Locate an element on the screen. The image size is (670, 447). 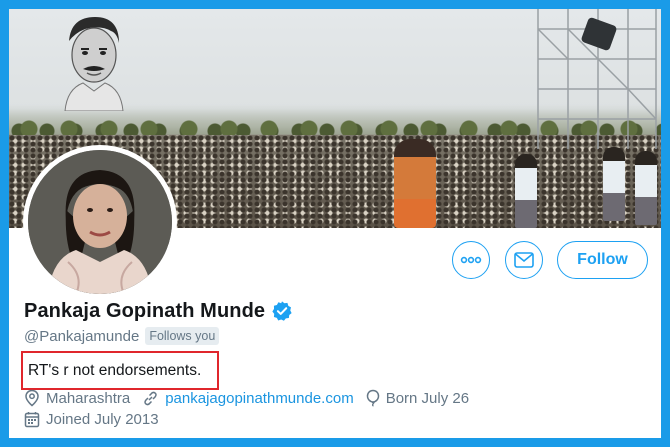
location-pin-icon is located at coordinates (32, 398).